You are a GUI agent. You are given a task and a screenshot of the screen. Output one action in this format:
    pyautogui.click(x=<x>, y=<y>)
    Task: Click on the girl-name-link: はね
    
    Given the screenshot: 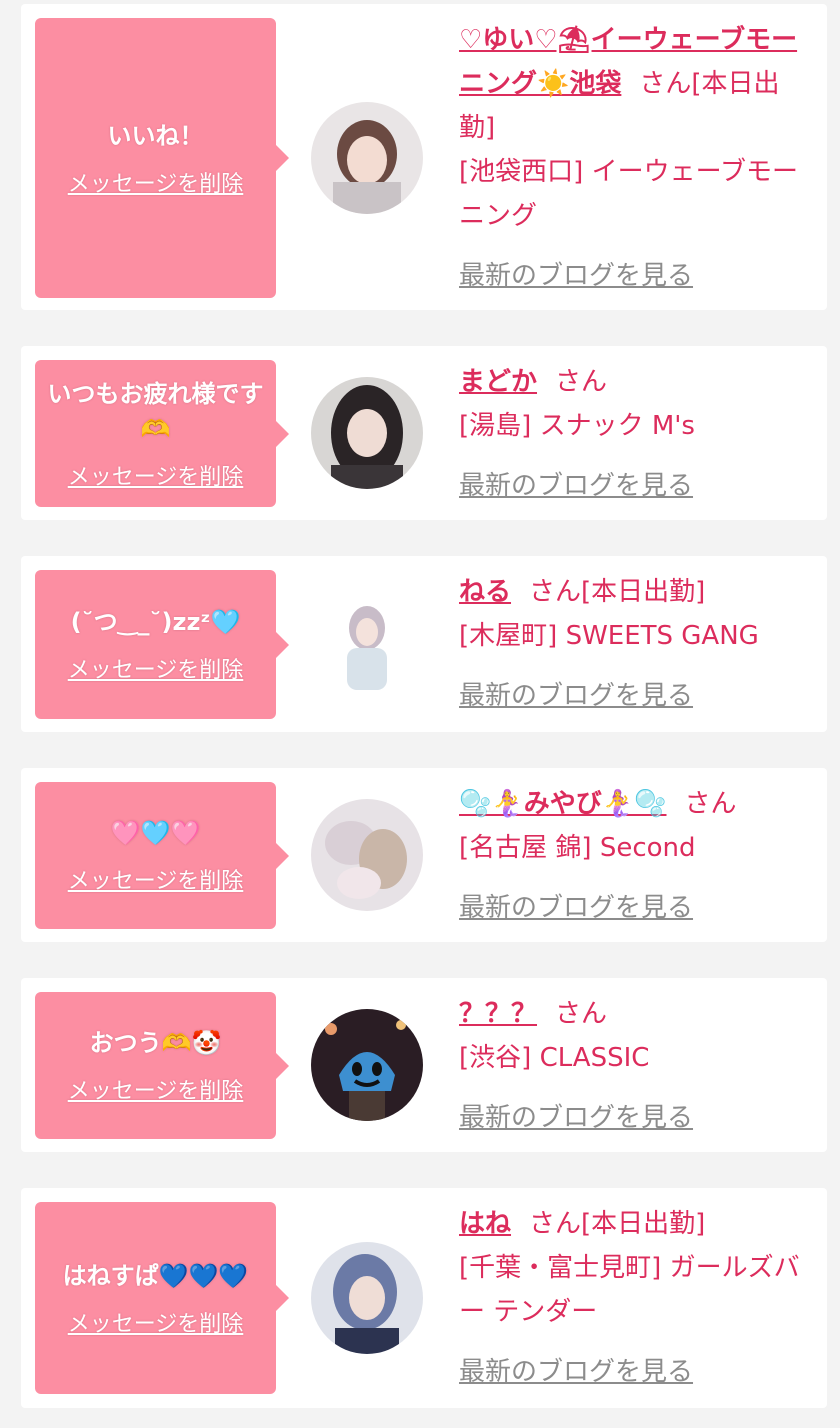 What is the action you would take?
    pyautogui.click(x=485, y=1224)
    